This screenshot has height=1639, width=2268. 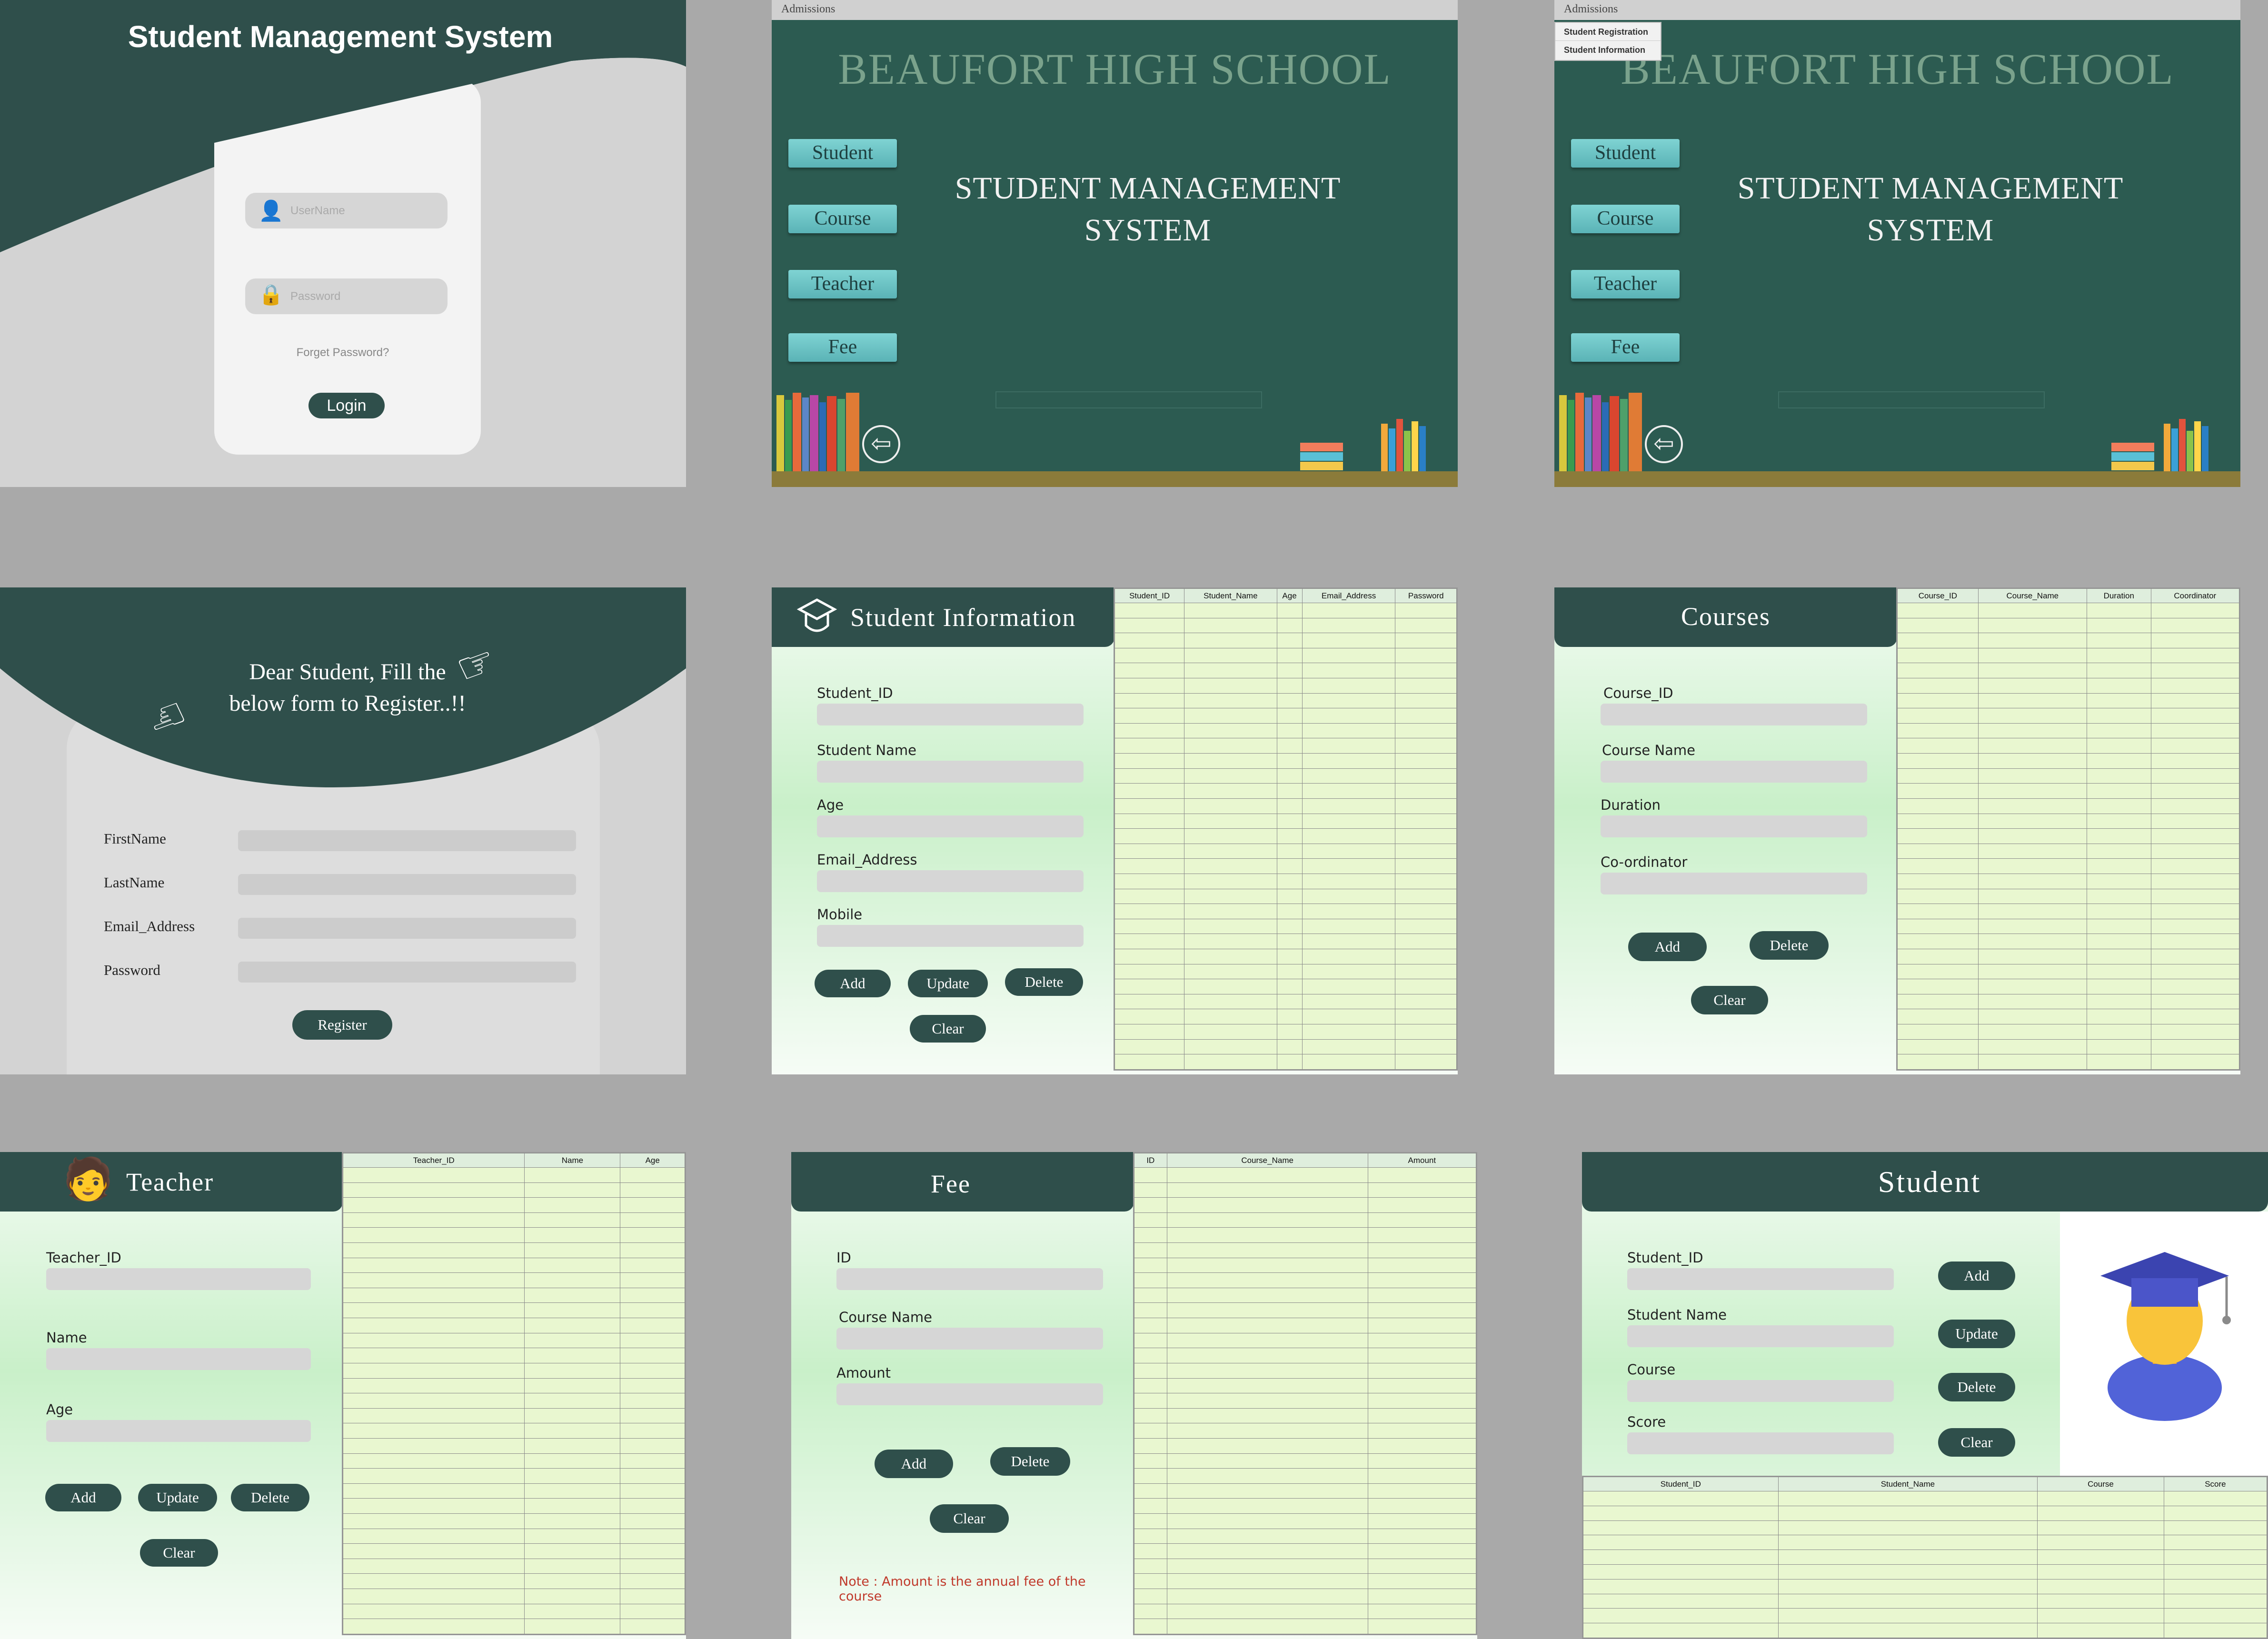 What do you see at coordinates (914, 1464) in the screenshot?
I see `add-button: Add` at bounding box center [914, 1464].